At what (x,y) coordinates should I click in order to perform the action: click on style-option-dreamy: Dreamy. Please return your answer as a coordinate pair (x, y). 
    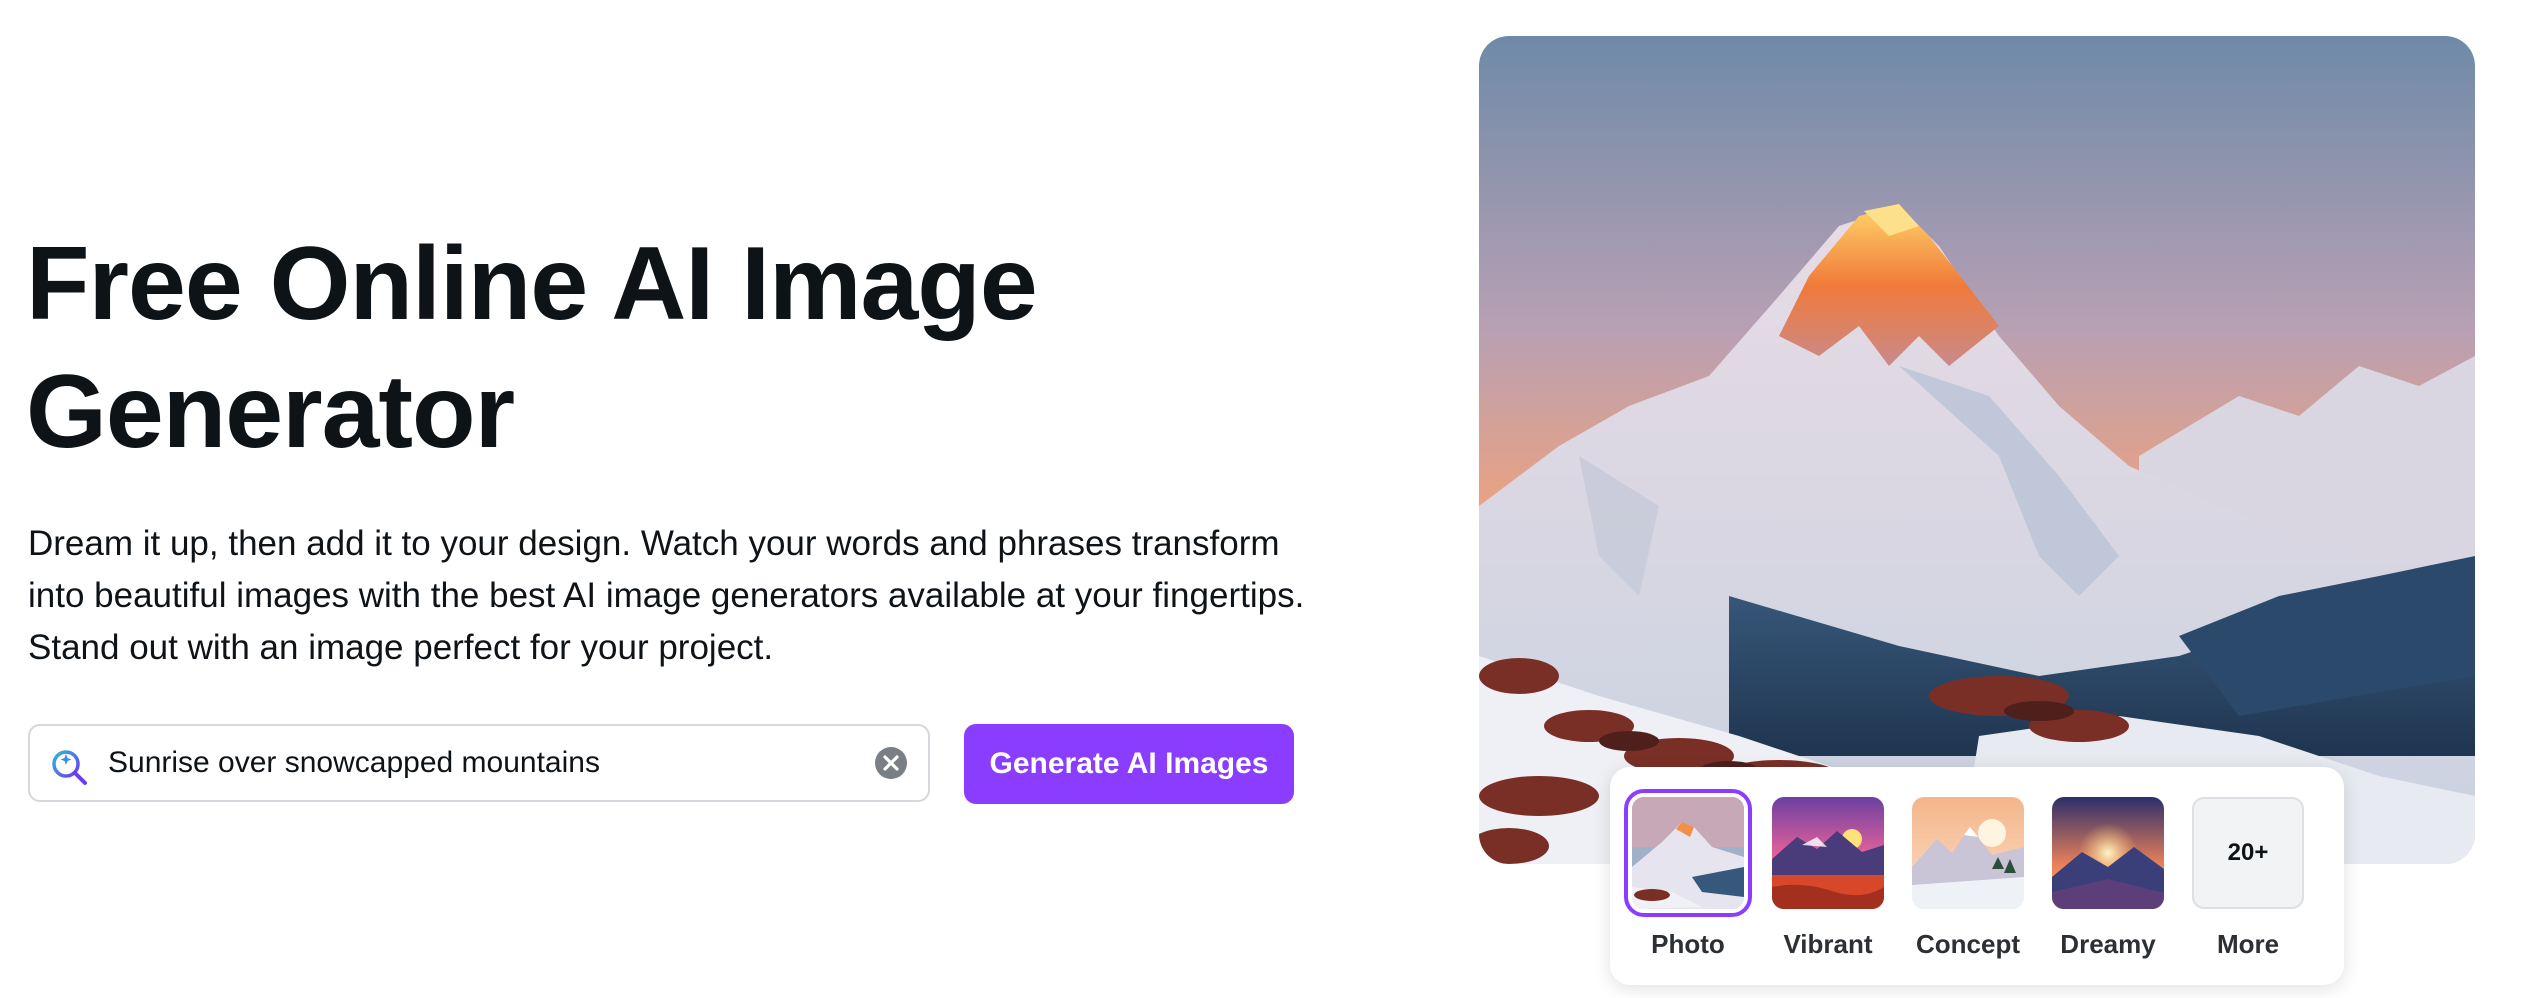
    Looking at the image, I should click on (2108, 876).